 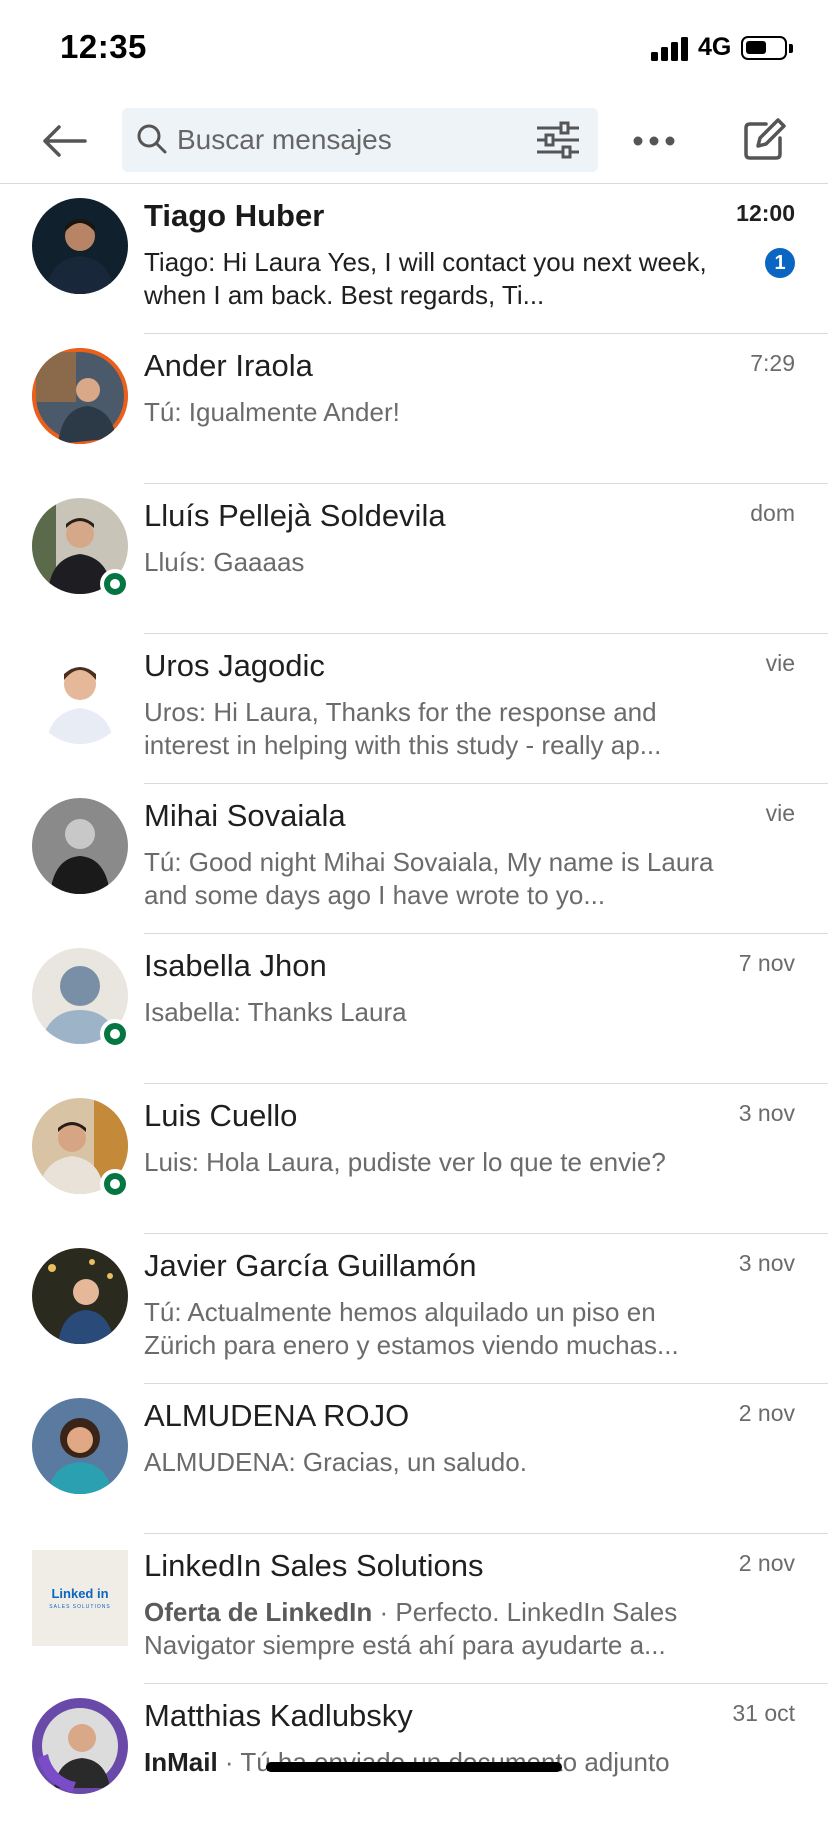 I want to click on compose-message-button, so click(x=764, y=140).